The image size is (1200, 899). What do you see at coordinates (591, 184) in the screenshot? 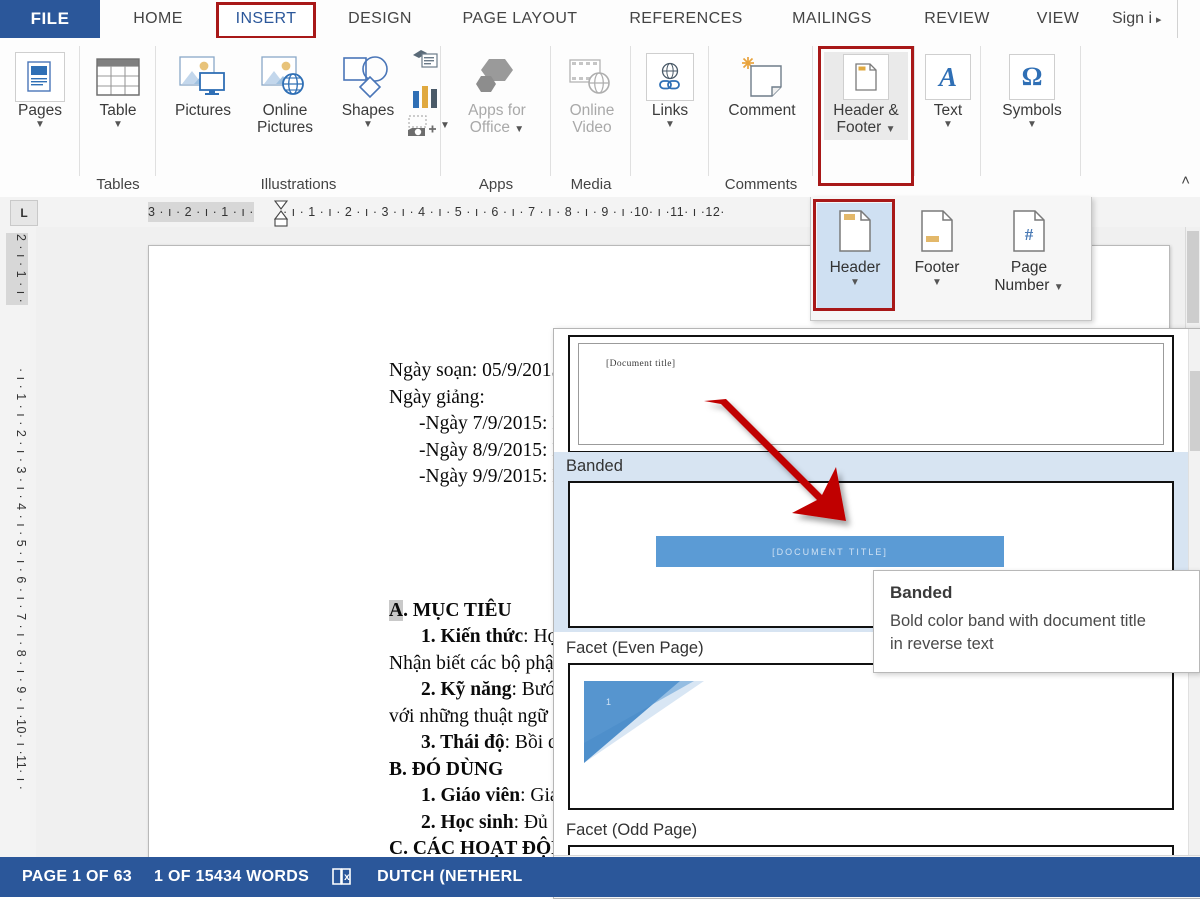
I see `group-label-media: Media` at bounding box center [591, 184].